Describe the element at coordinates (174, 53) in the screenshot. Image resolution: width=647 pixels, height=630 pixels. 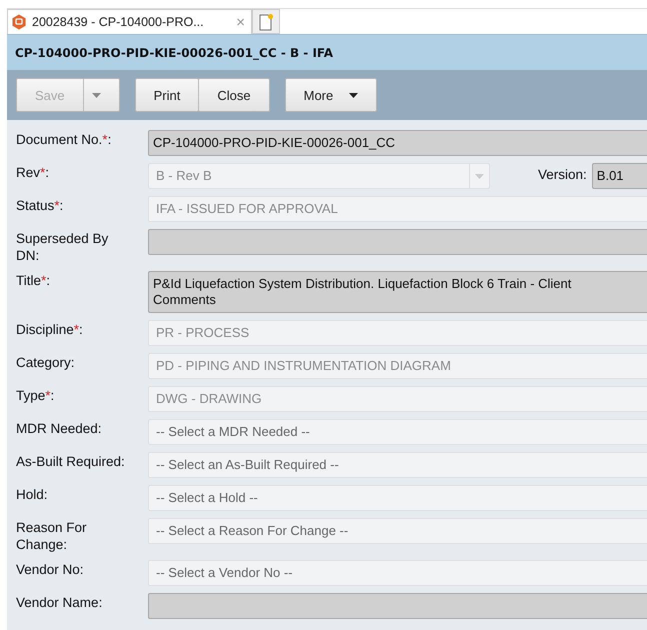
I see `document-title: CP-104000-PRO-PID-KIE-00026-001_CC - B - IFA` at that location.